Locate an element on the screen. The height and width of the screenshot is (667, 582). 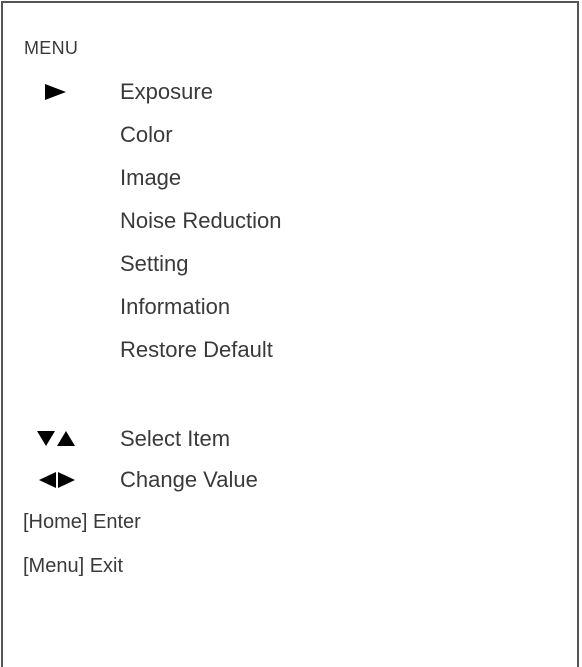
menu-item-restore-default: Restore Default is located at coordinates (290, 352).